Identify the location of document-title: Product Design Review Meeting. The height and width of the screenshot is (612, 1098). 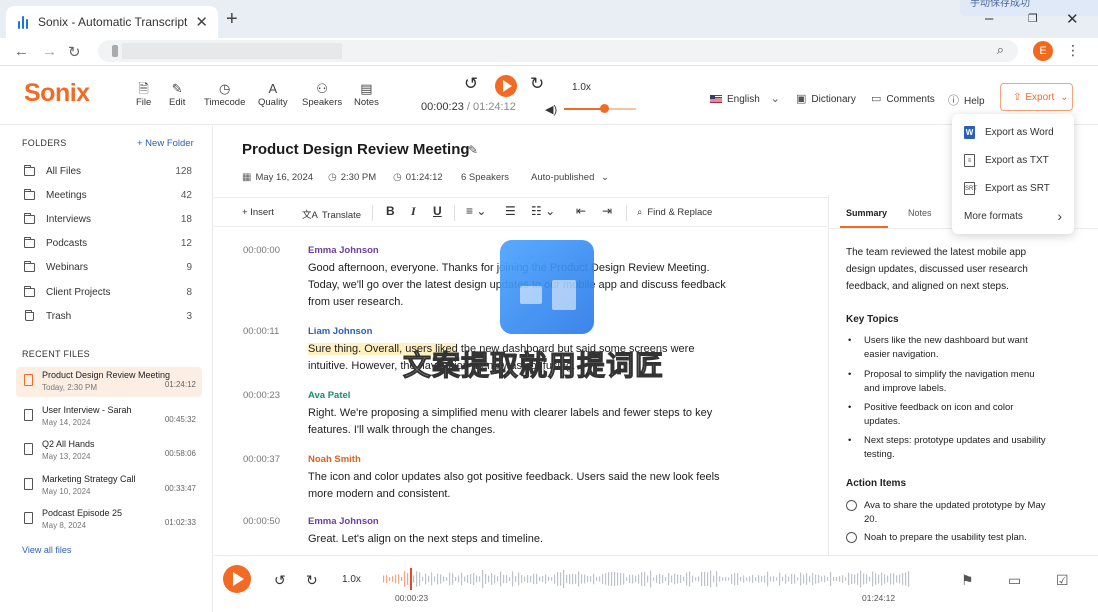
(356, 149).